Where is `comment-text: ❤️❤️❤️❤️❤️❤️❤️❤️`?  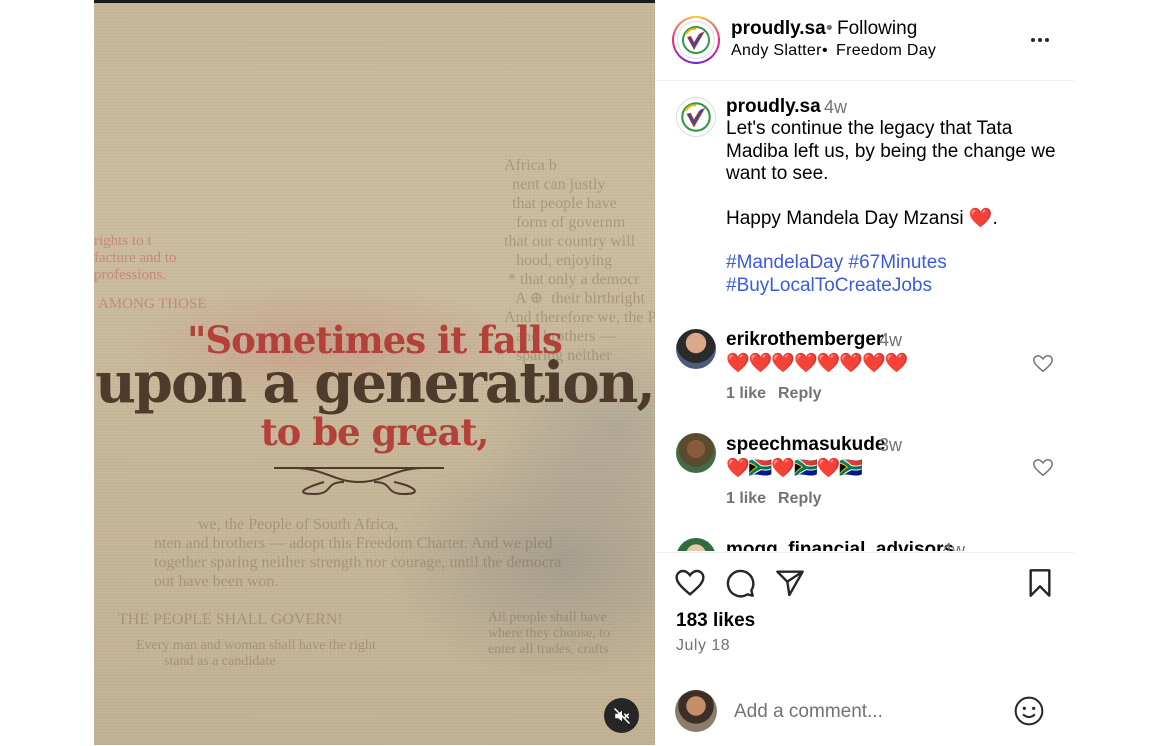 comment-text: ❤️❤️❤️❤️❤️❤️❤️❤️ is located at coordinates (817, 363).